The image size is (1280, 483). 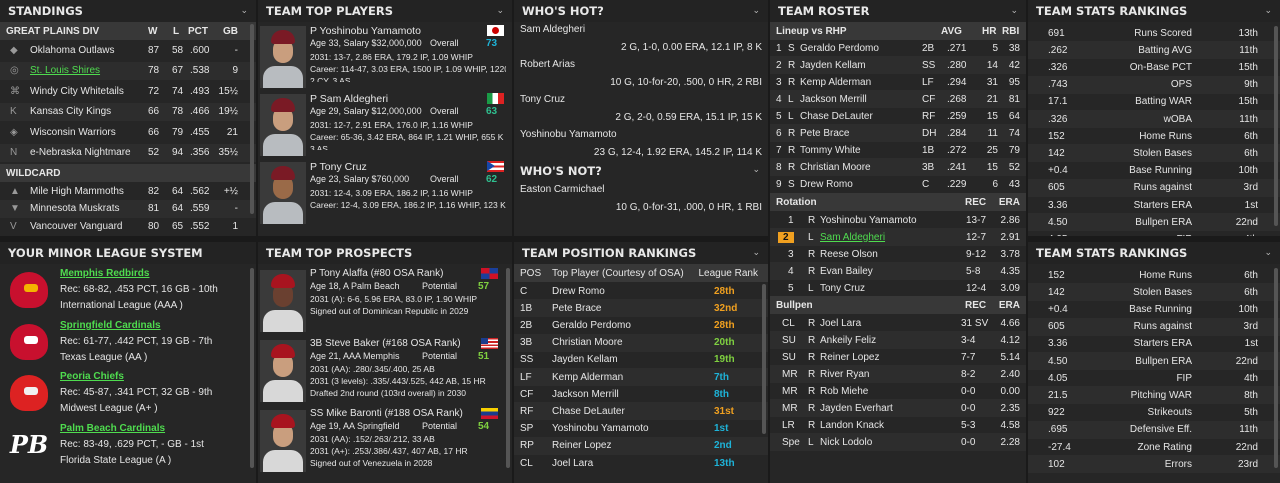 What do you see at coordinates (385, 343) in the screenshot?
I see `prospect-name: 3B Steve Baker (#168 OSA Rank)` at bounding box center [385, 343].